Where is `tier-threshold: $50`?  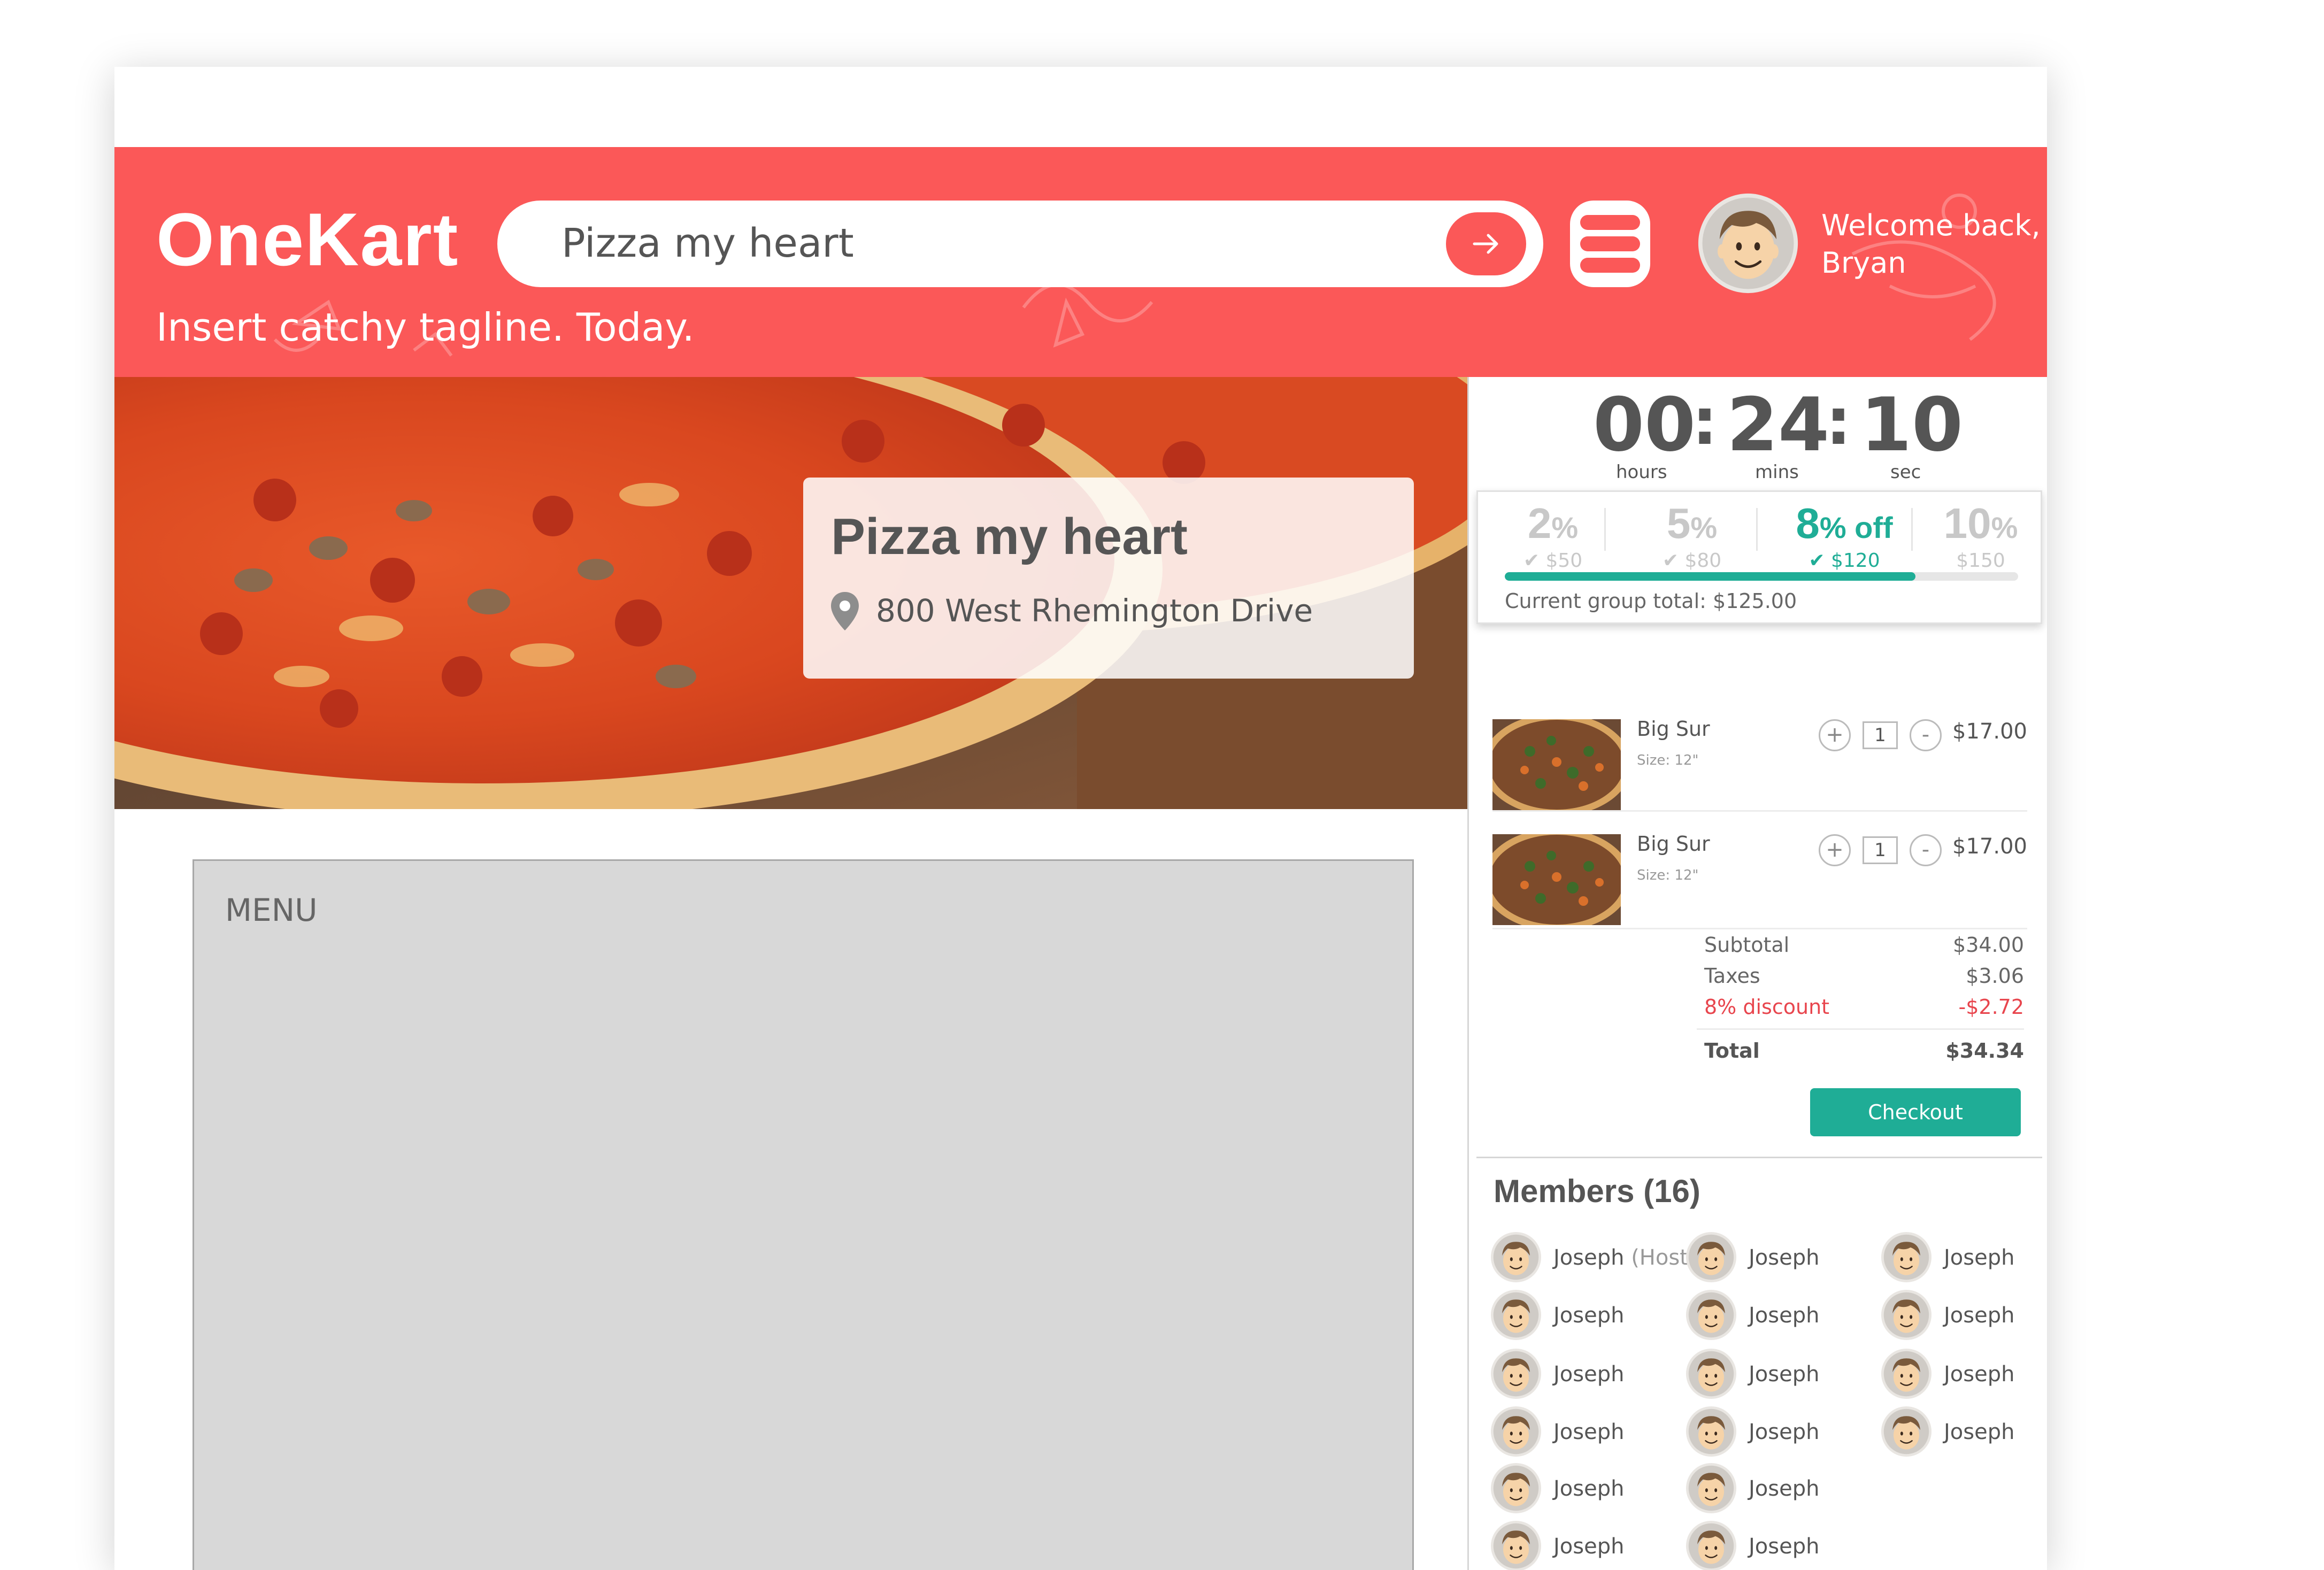
tier-threshold: $50 is located at coordinates (1564, 561).